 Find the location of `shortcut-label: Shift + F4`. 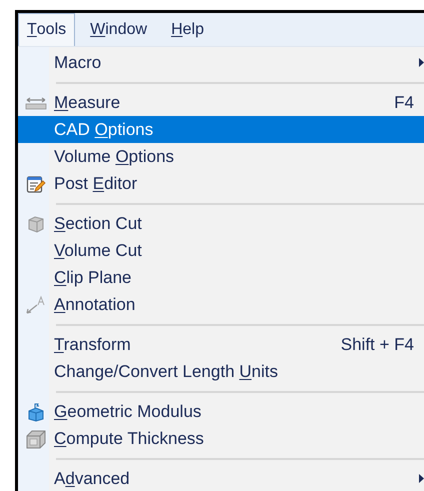

shortcut-label: Shift + F4 is located at coordinates (377, 345).